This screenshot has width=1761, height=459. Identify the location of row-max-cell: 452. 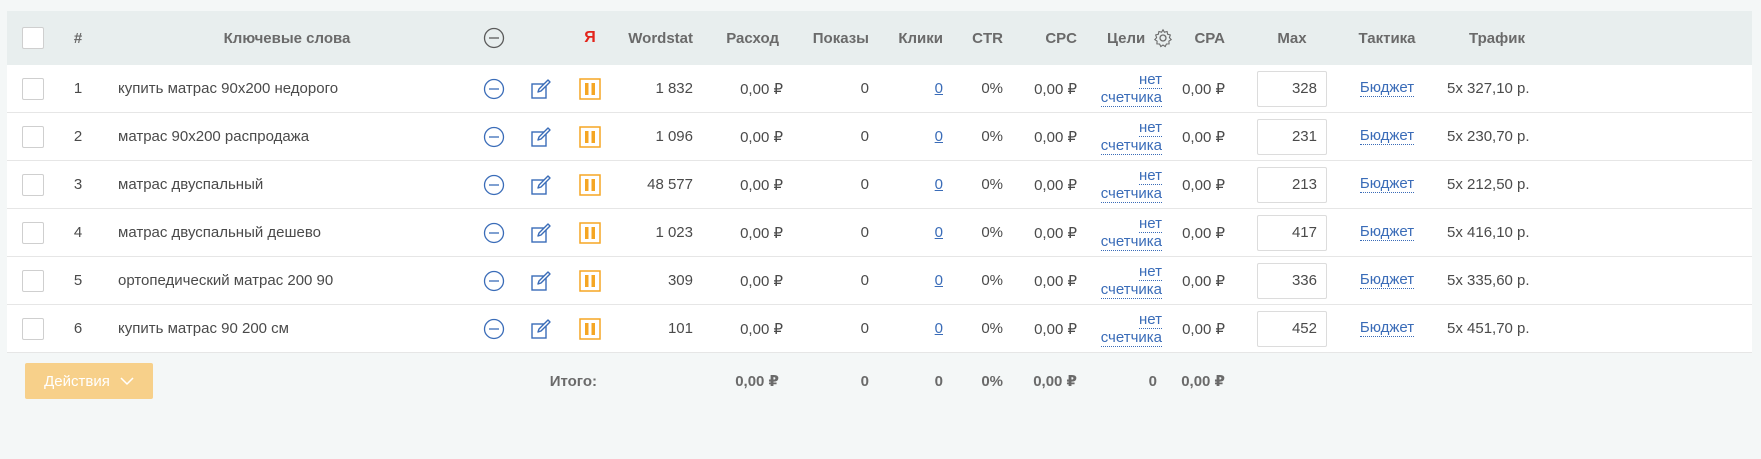
(1292, 328).